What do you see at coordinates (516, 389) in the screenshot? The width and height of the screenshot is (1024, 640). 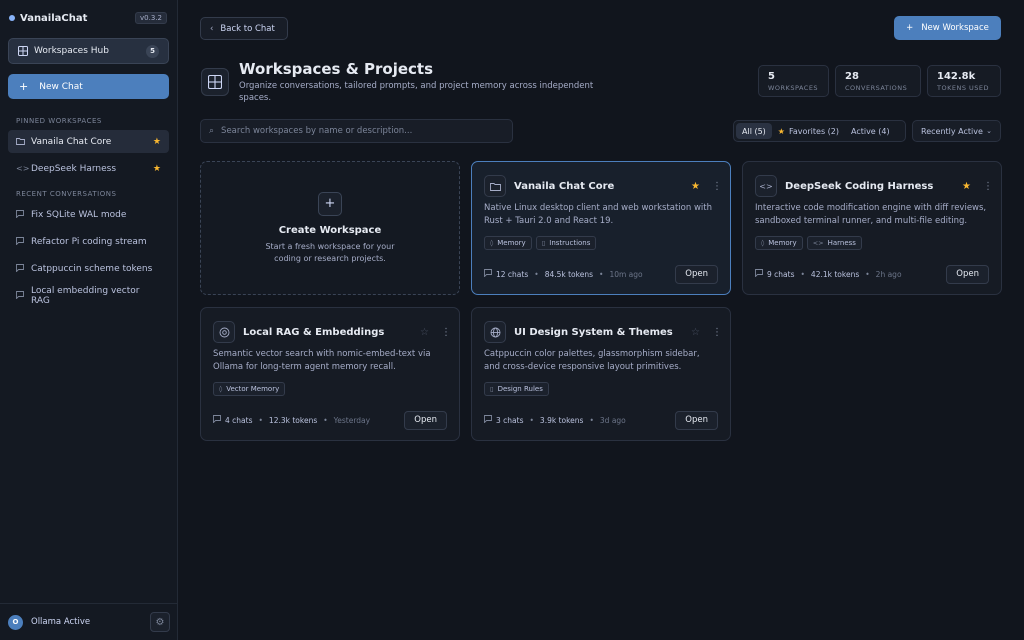 I see `workspace-tag: ▯ Design Rules` at bounding box center [516, 389].